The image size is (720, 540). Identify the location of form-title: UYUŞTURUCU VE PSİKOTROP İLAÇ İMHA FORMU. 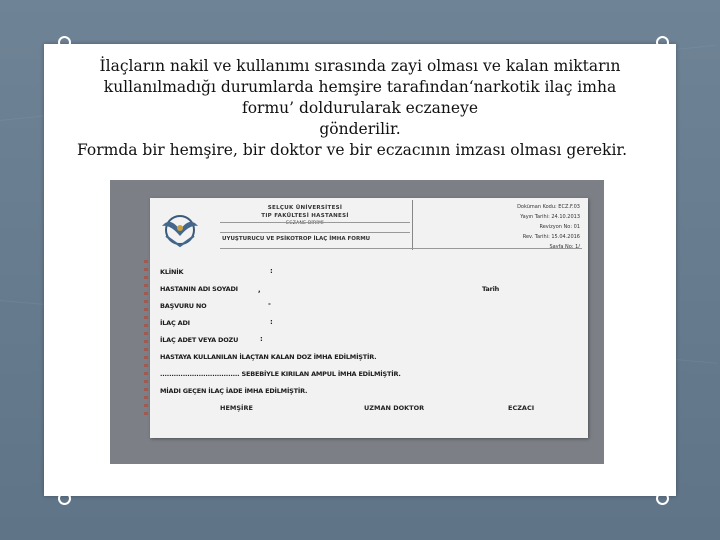
(296, 239).